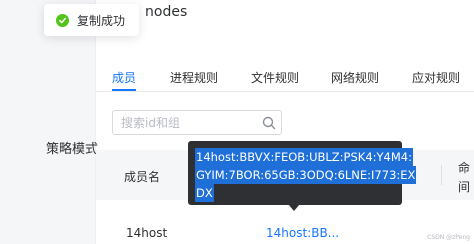 The width and height of the screenshot is (474, 244). Describe the element at coordinates (147, 233) in the screenshot. I see `table-cell-member-name: 14host` at that location.